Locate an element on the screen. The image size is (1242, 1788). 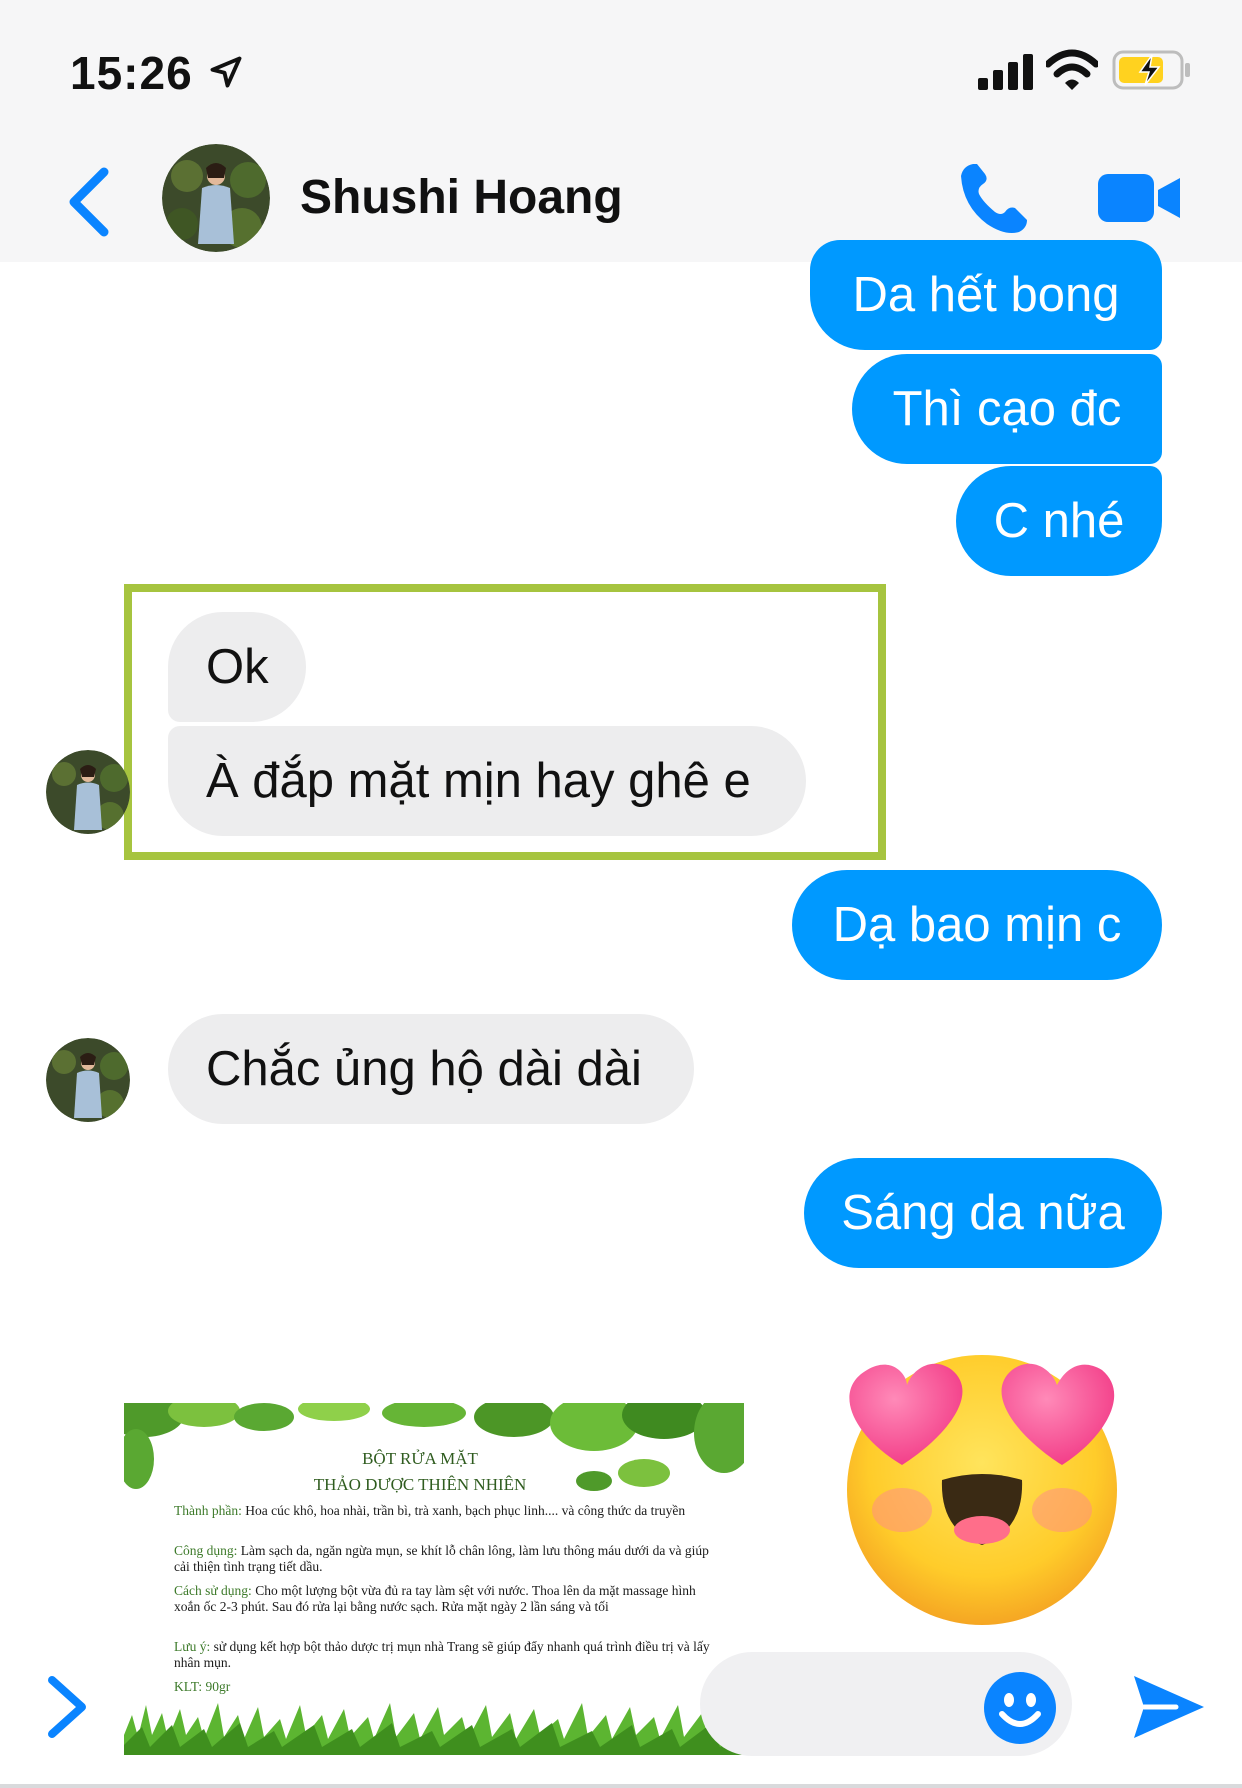
message-bubble-outgoing: Da hết bong is located at coordinates (986, 295).